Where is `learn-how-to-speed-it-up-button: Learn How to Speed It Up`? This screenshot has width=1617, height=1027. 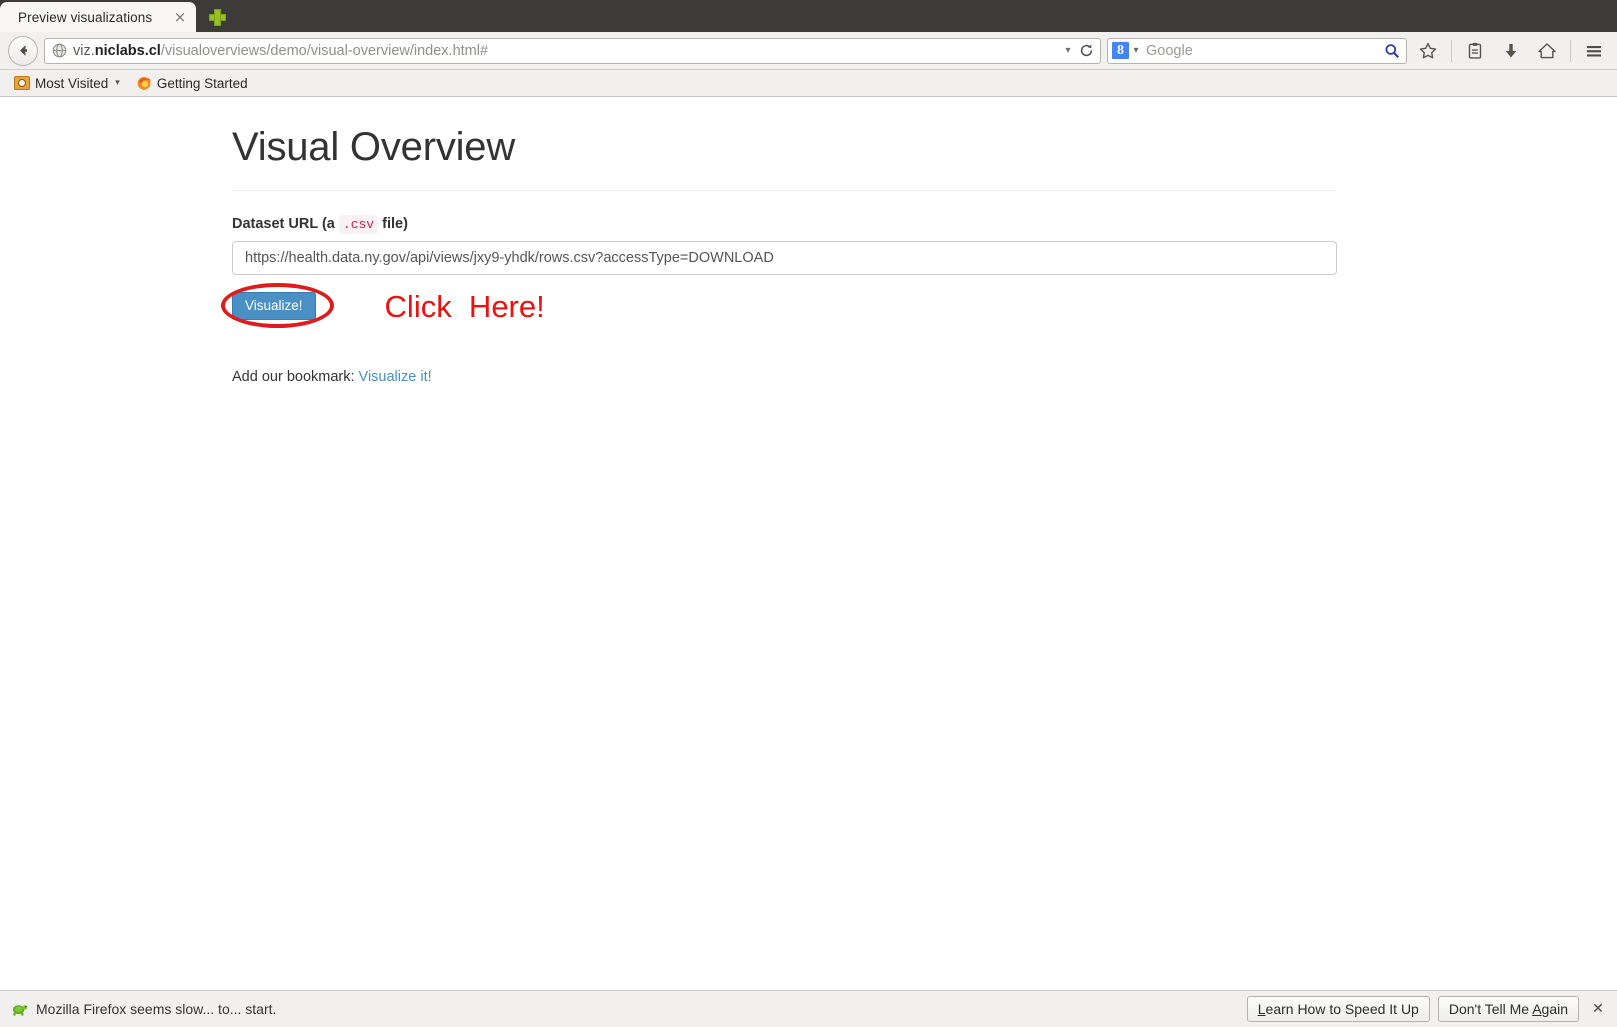 learn-how-to-speed-it-up-button: Learn How to Speed It Up is located at coordinates (1338, 1009).